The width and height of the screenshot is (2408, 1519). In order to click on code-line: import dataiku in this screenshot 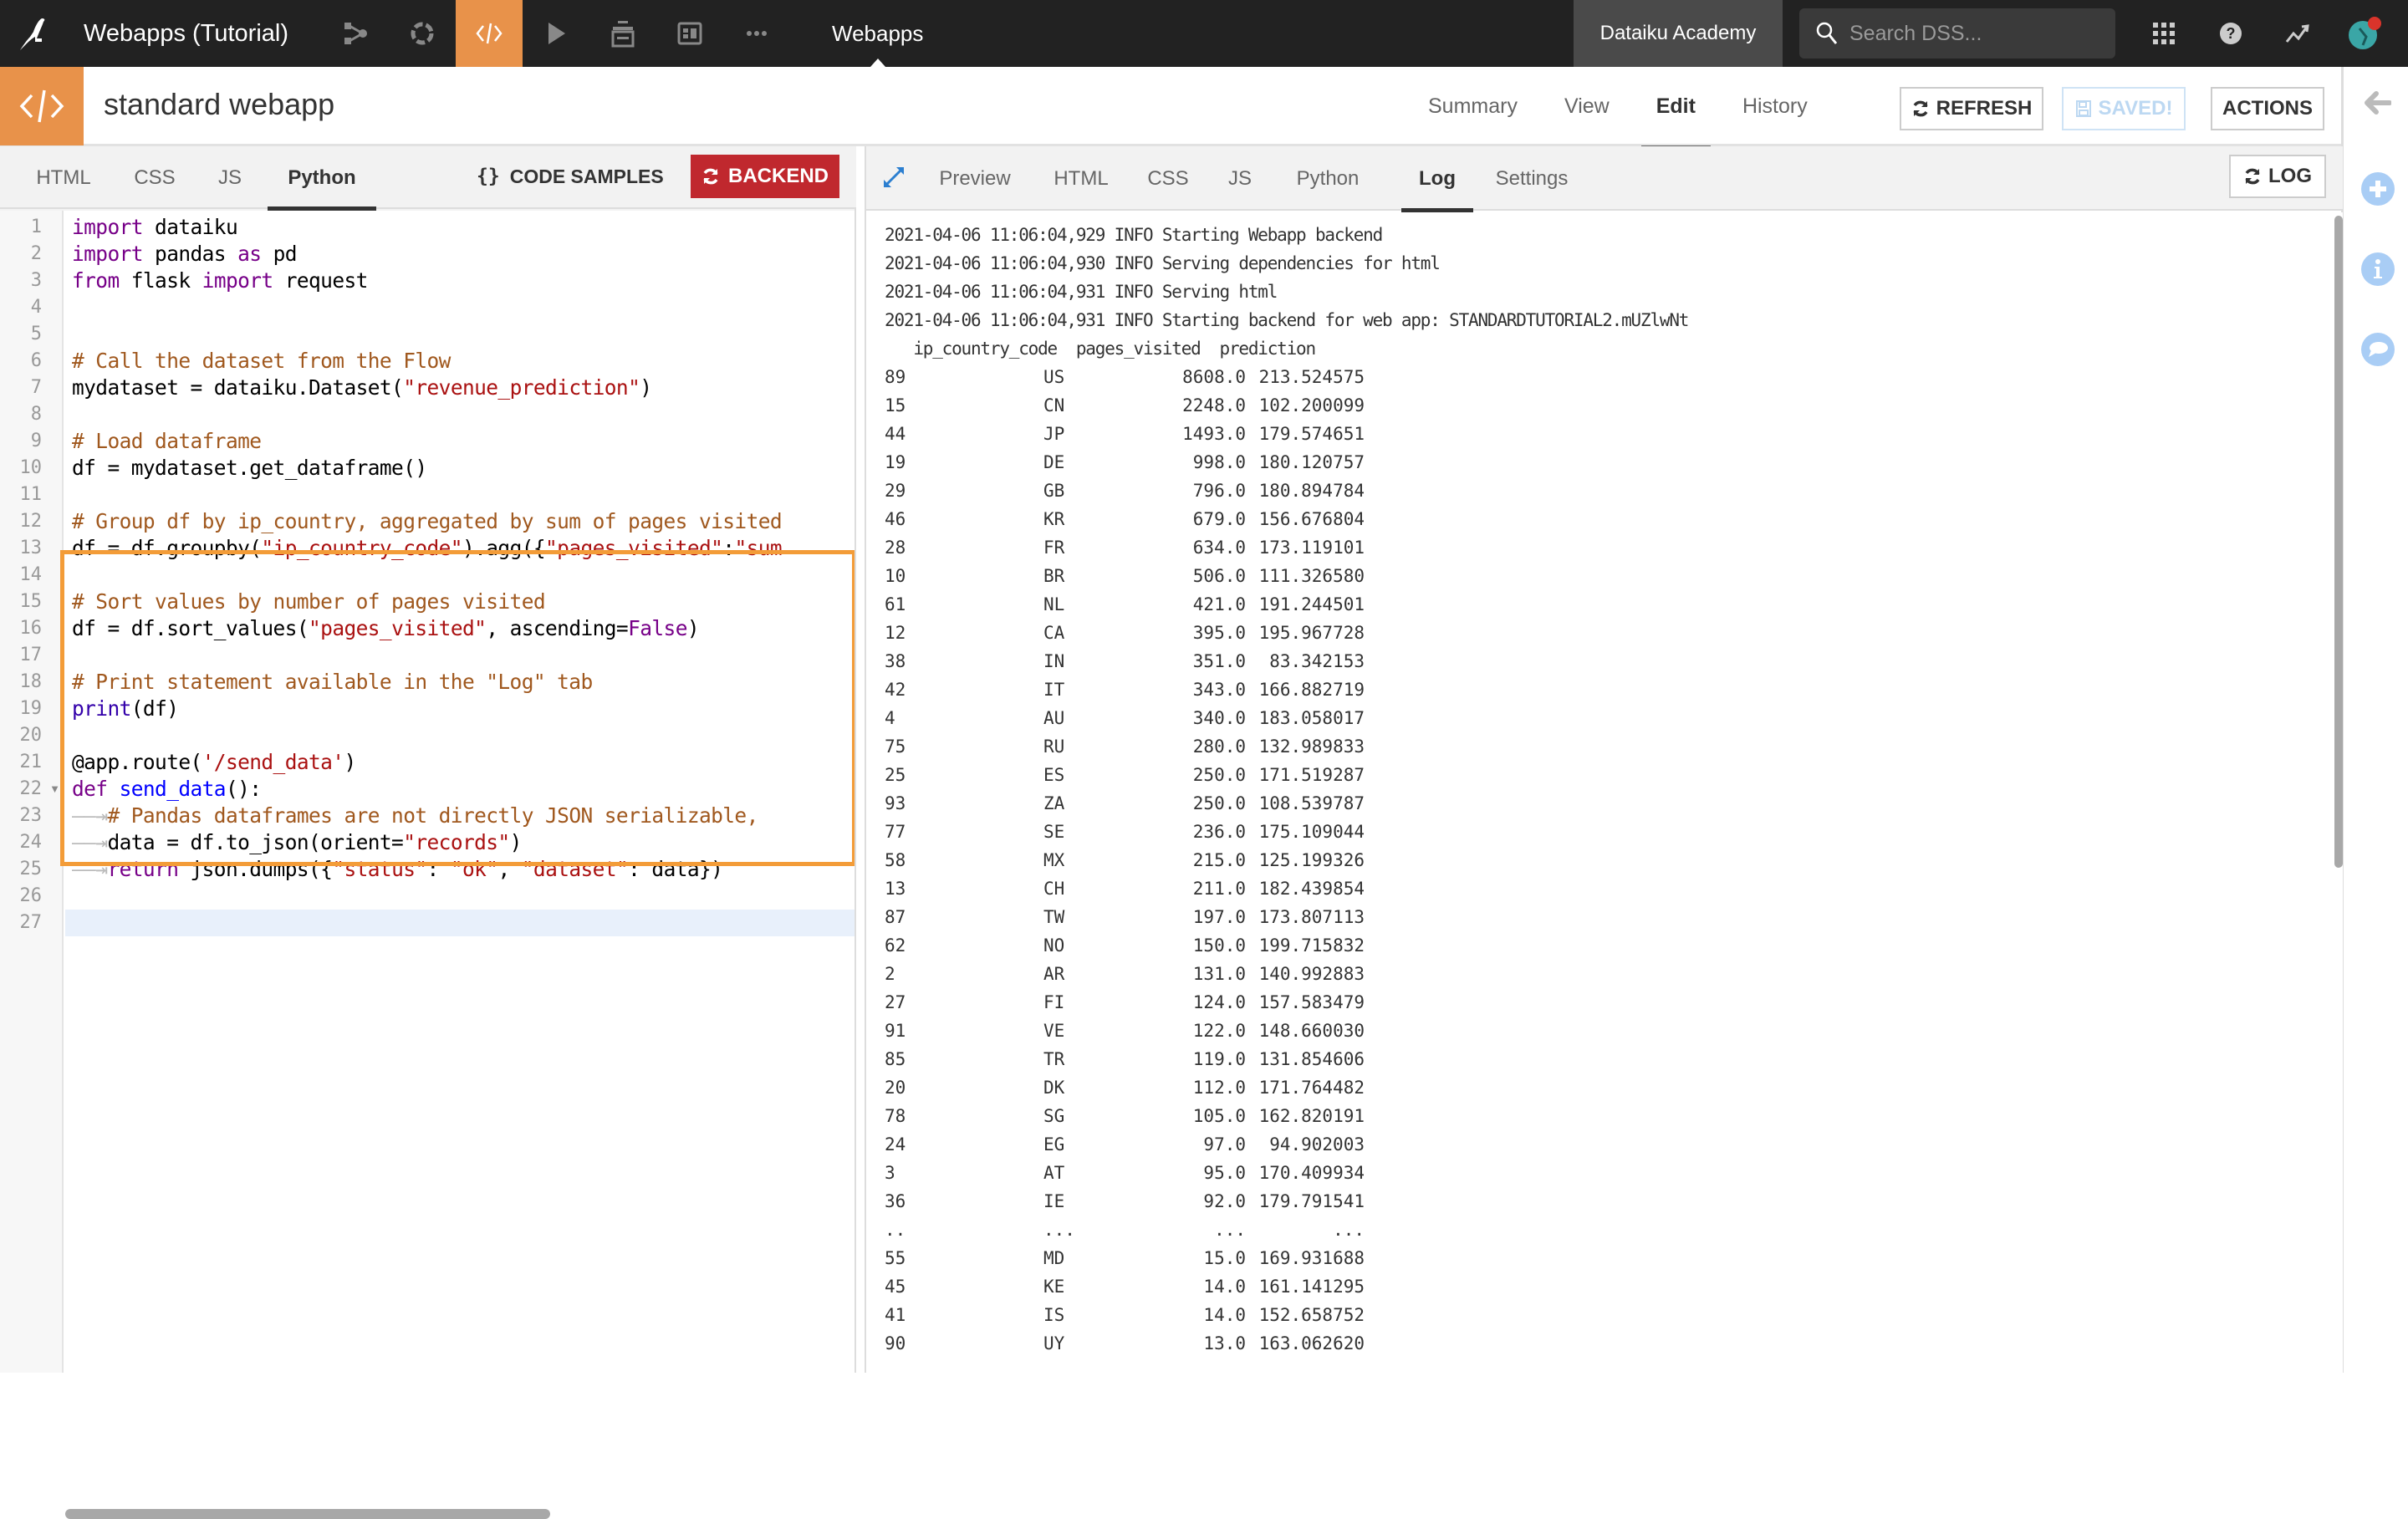, I will do `click(155, 227)`.